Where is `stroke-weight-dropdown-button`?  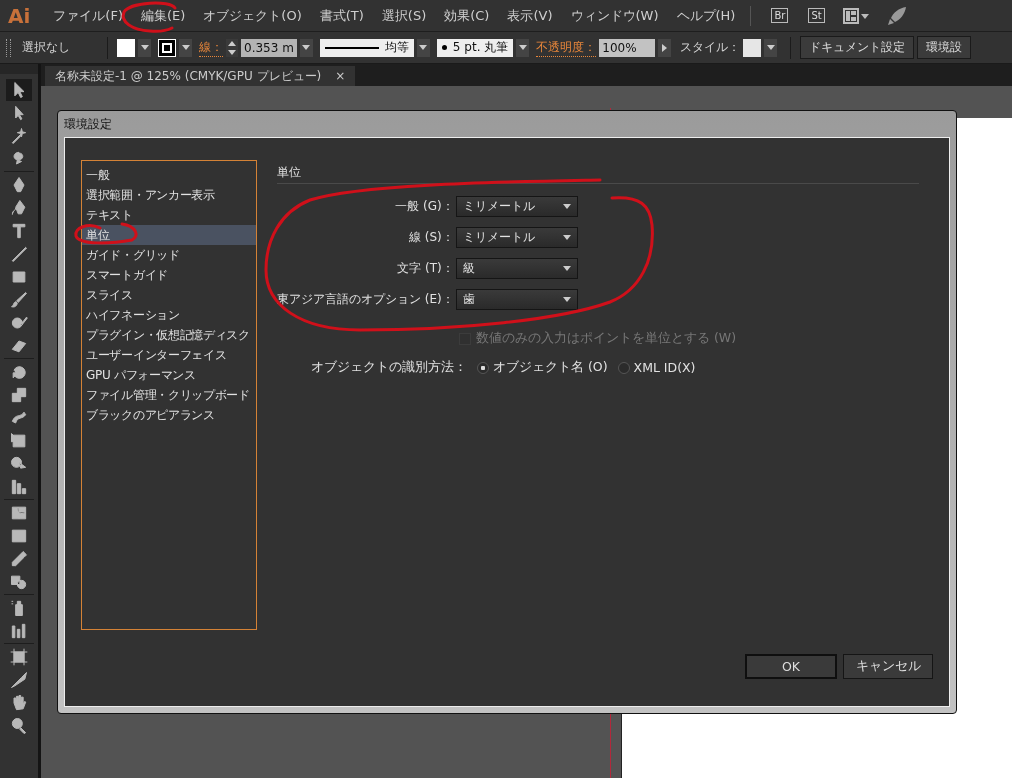 stroke-weight-dropdown-button is located at coordinates (306, 47).